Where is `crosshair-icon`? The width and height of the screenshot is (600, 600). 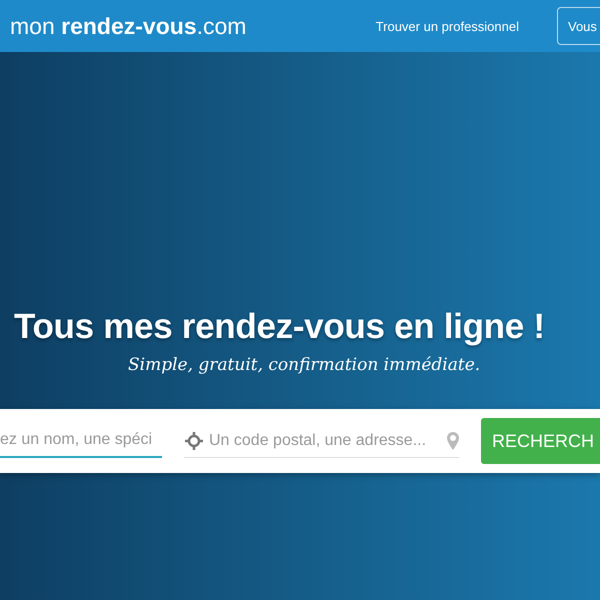 crosshair-icon is located at coordinates (194, 440).